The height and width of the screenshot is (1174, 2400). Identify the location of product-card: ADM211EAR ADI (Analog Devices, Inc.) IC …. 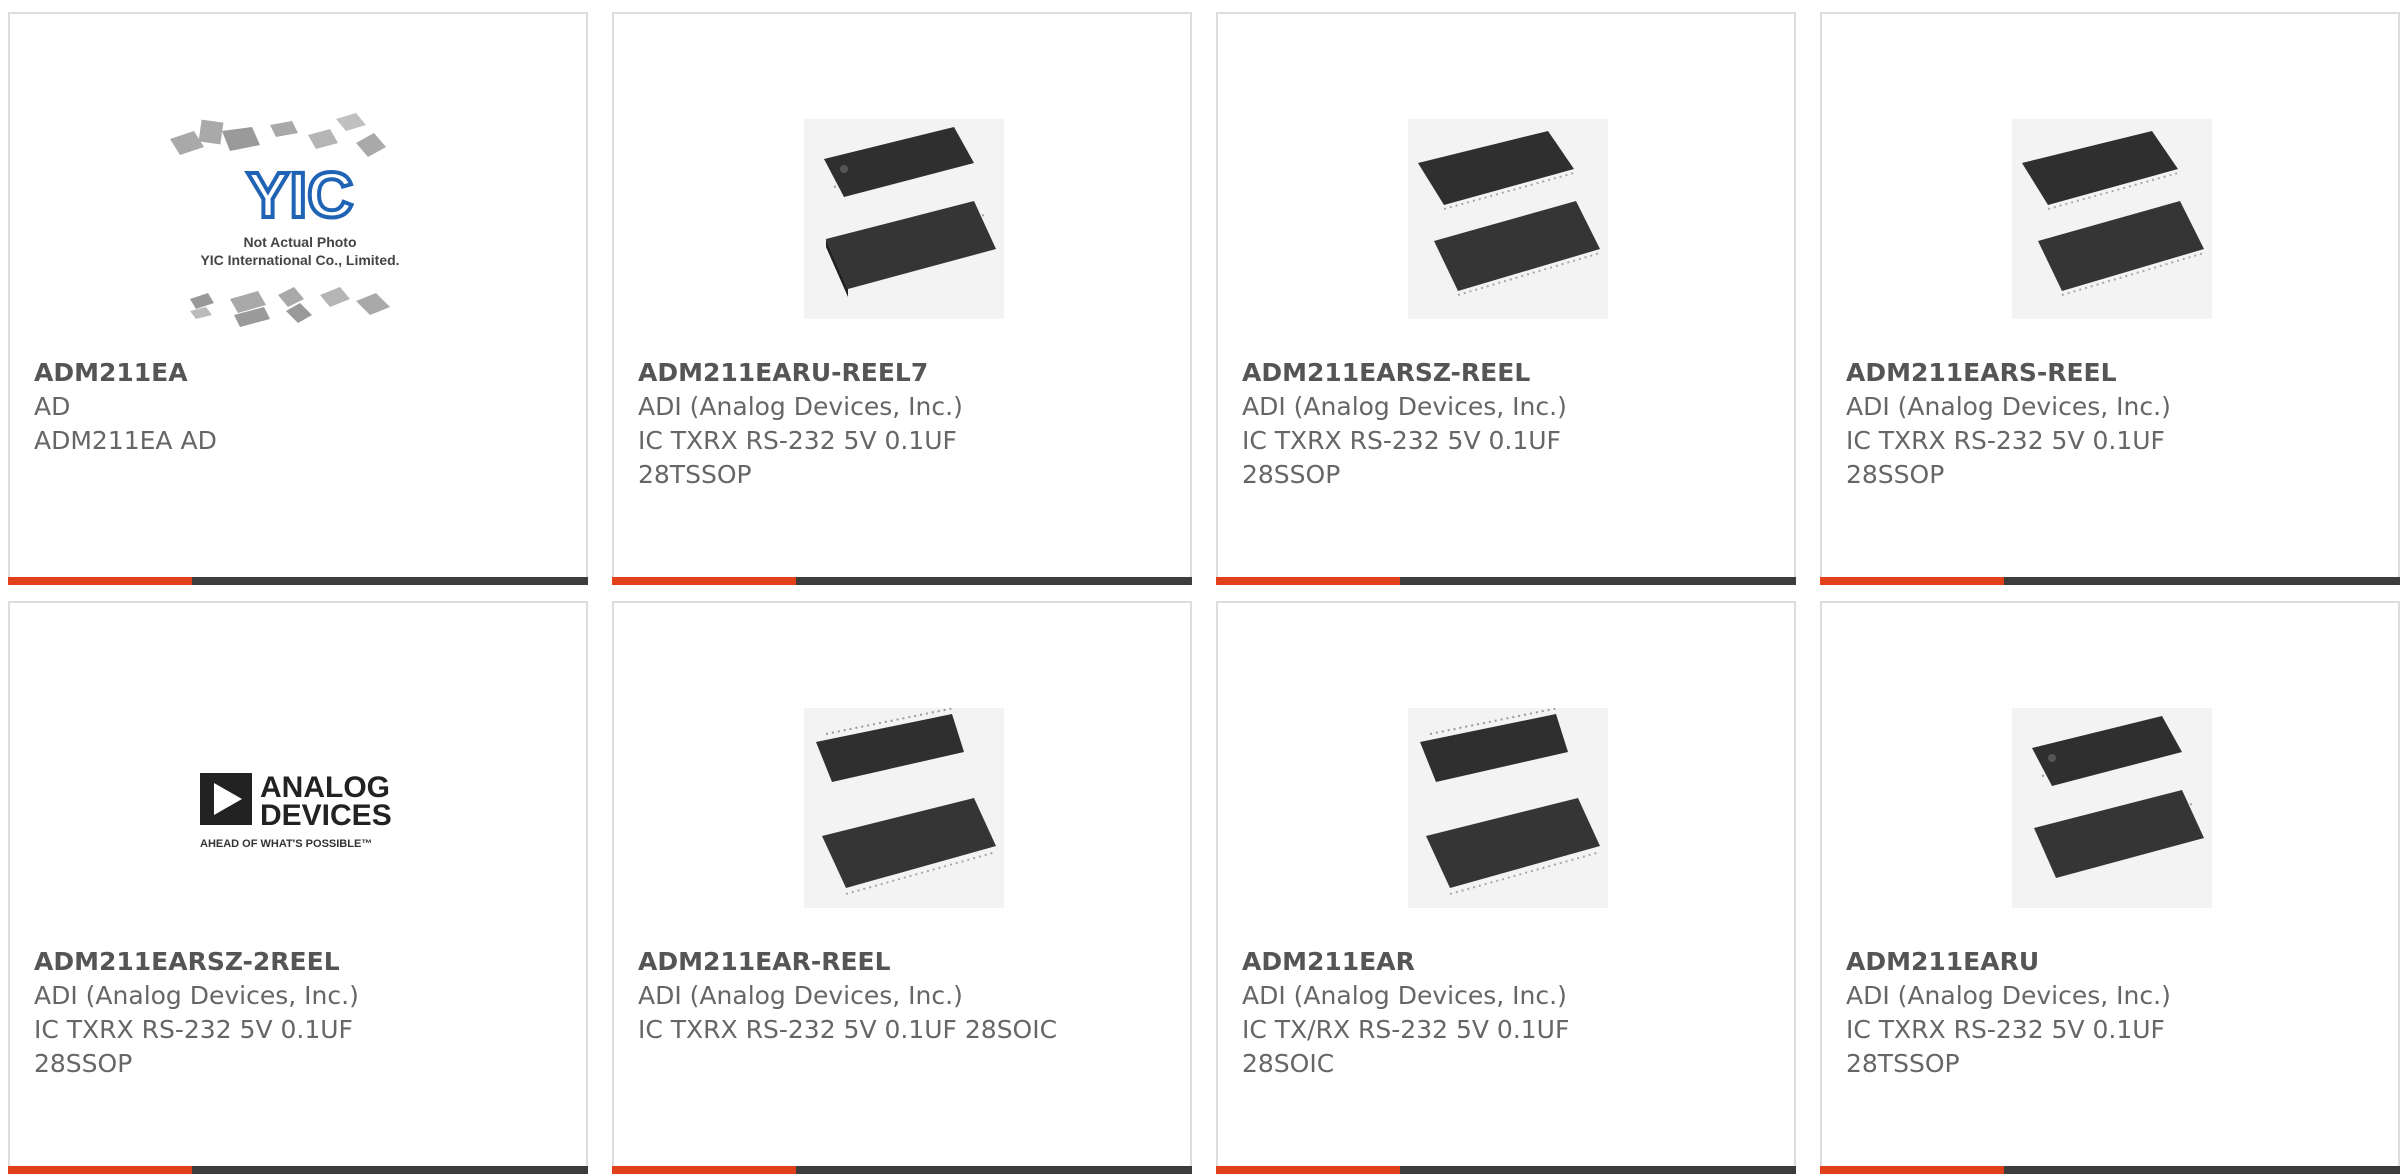
(1506, 887).